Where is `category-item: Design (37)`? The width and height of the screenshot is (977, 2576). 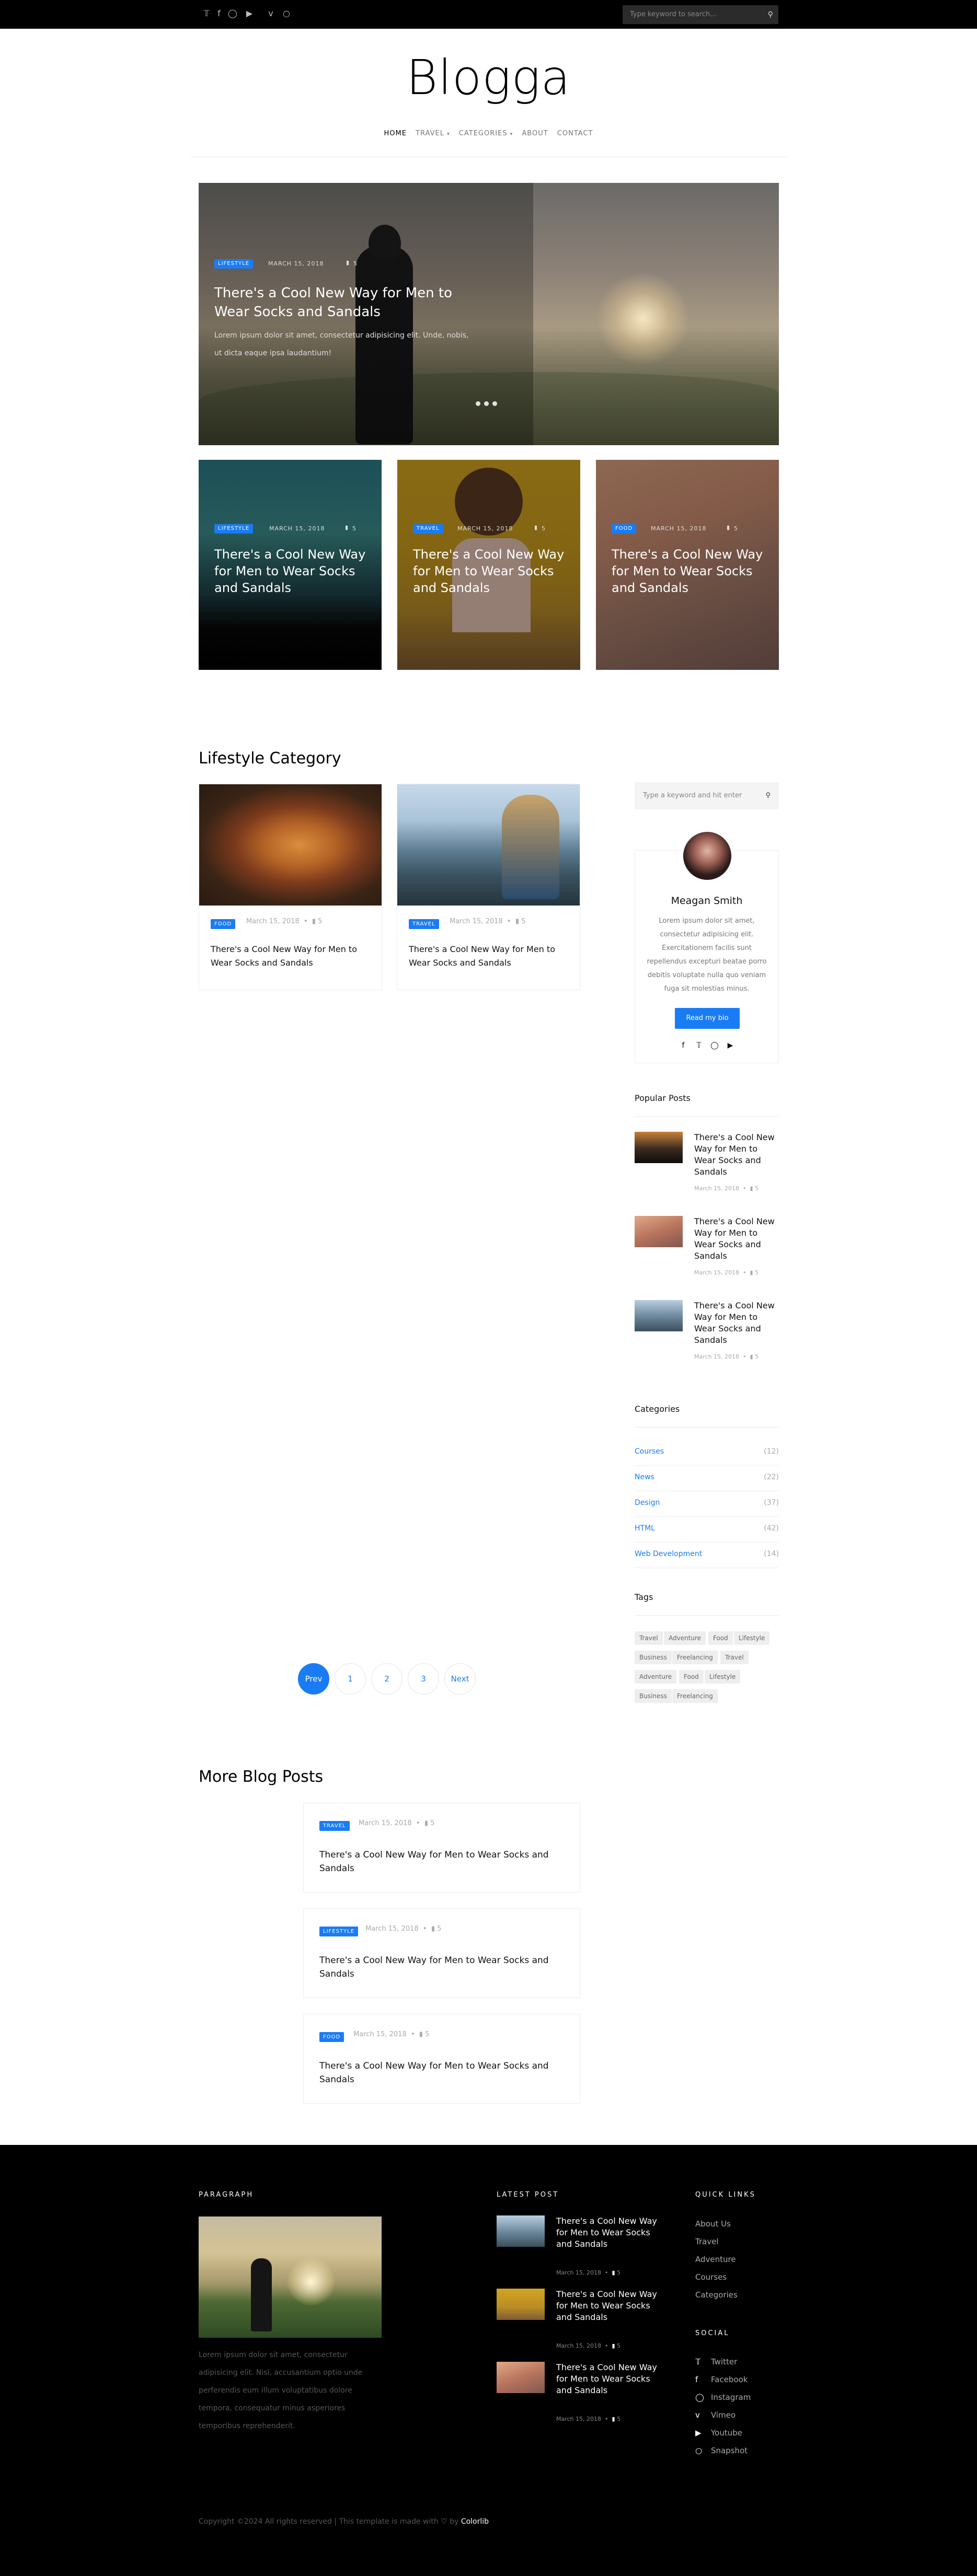
category-item: Design (37) is located at coordinates (707, 1504).